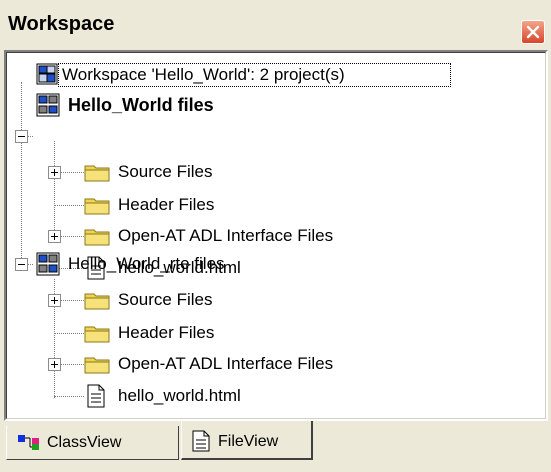  What do you see at coordinates (271, 396) in the screenshot?
I see `tree-item-hello-world-html: hello_world.html` at bounding box center [271, 396].